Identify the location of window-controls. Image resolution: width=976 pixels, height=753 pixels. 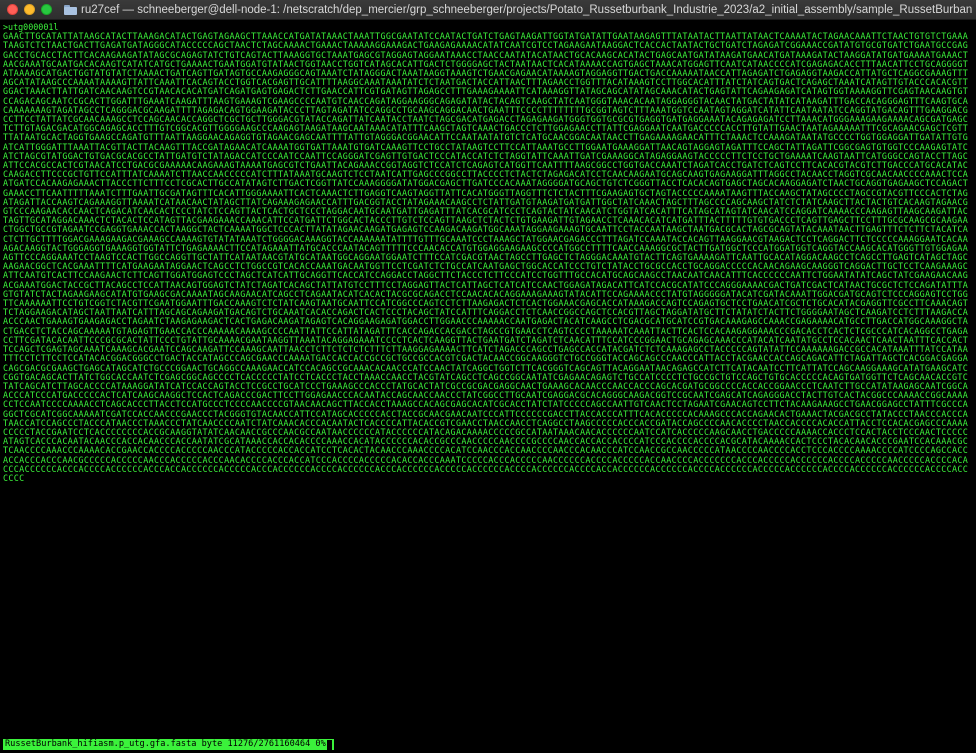
(29, 10).